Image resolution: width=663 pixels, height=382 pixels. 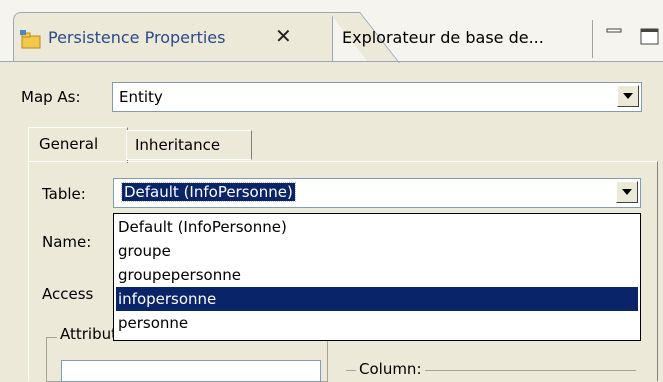 I want to click on table-combo: Default (InfoPersonne), so click(x=377, y=193).